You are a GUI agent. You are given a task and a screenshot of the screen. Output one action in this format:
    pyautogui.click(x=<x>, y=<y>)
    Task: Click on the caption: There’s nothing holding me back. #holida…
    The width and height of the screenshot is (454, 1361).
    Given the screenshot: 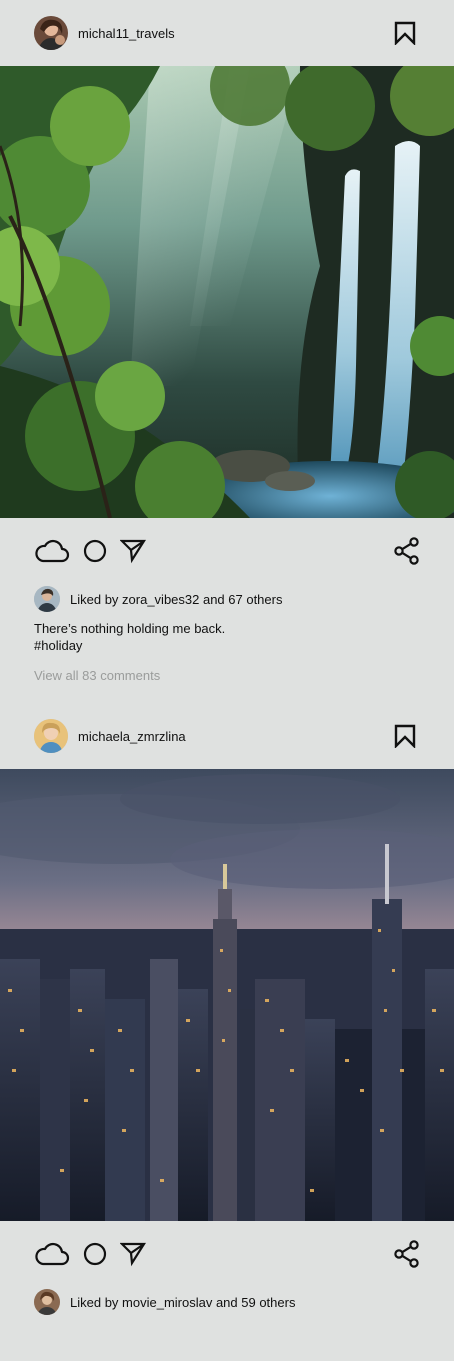 What is the action you would take?
    pyautogui.click(x=227, y=634)
    